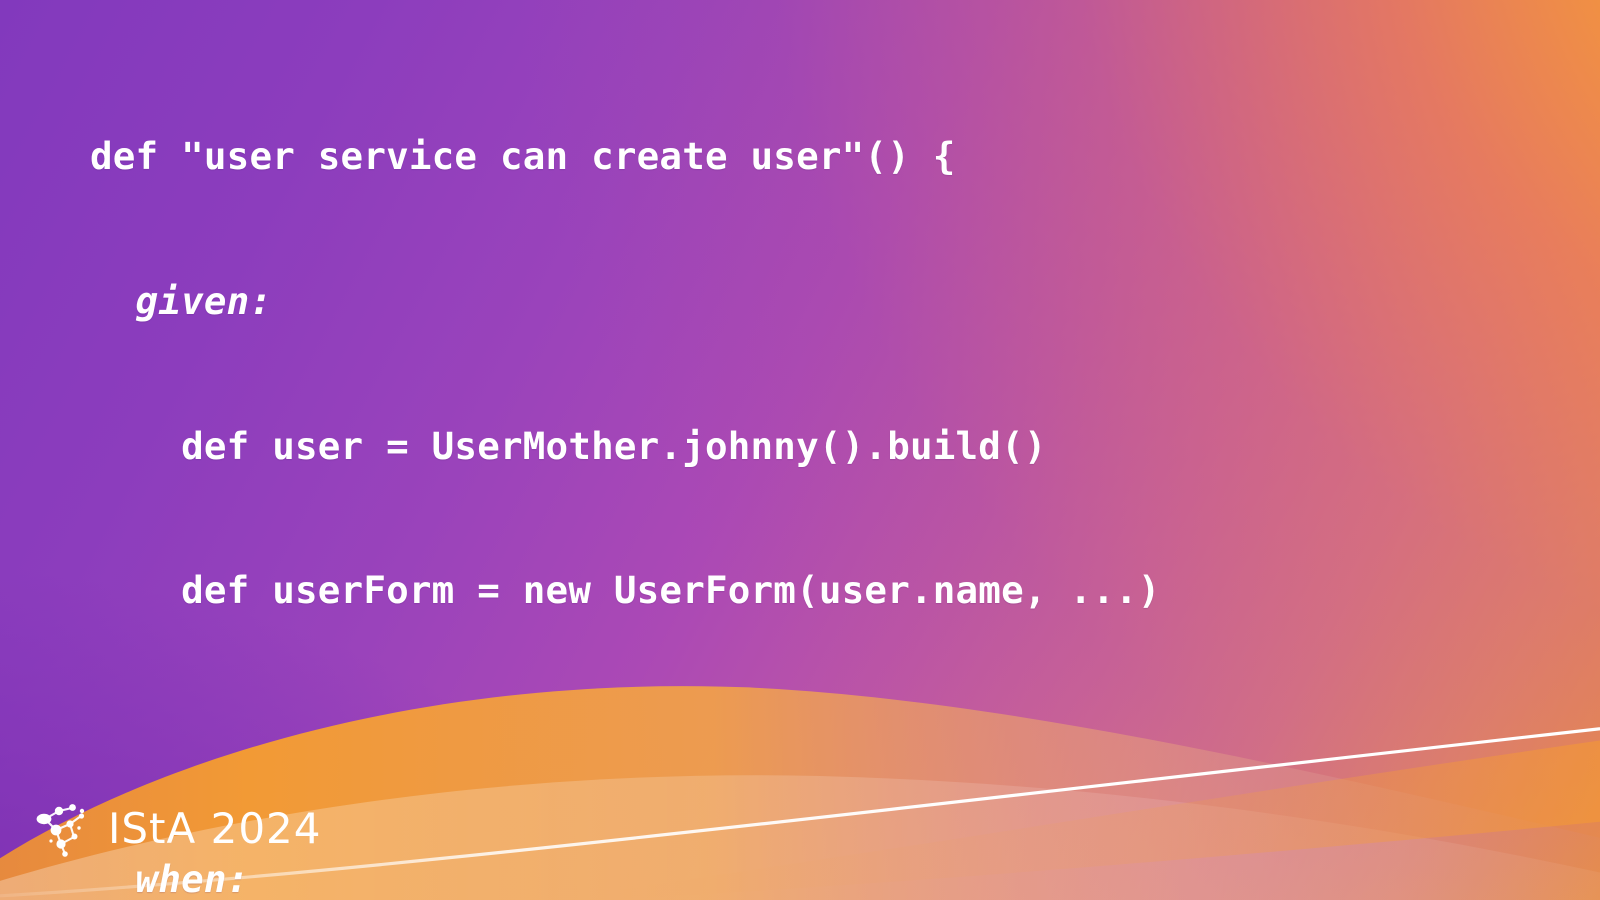  Describe the element at coordinates (170, 878) in the screenshot. I see `code-line-when: when:` at that location.